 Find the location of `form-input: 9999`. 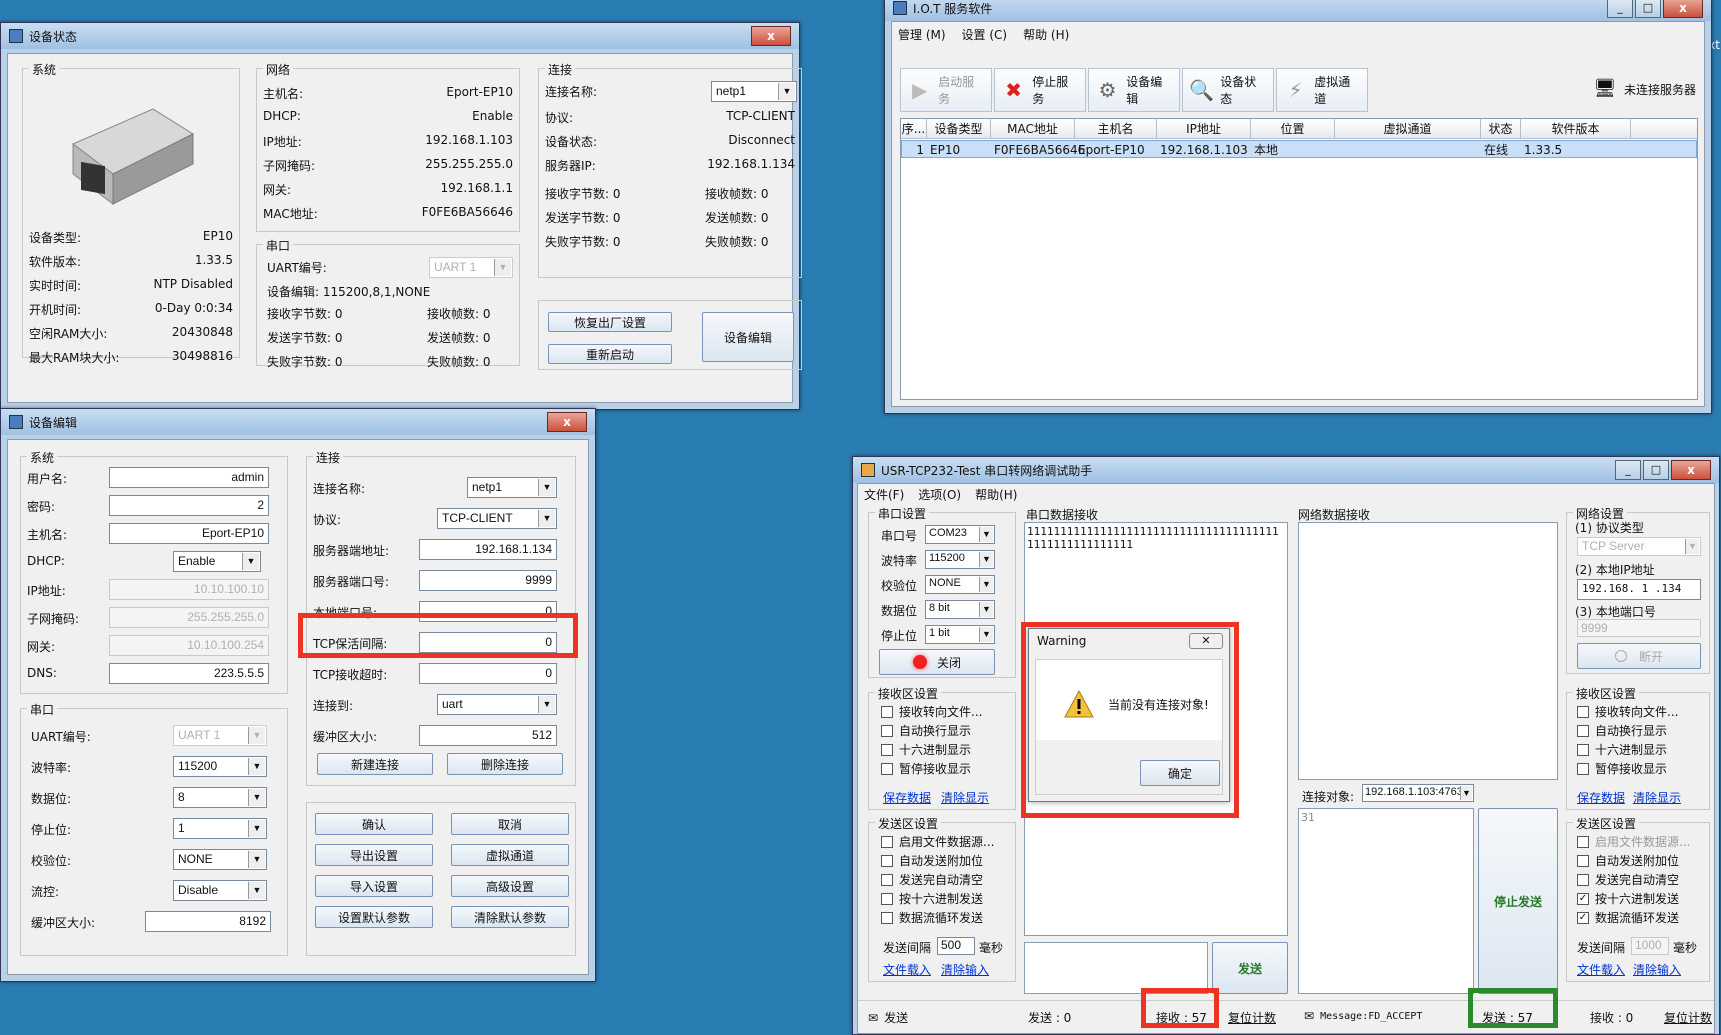

form-input: 9999 is located at coordinates (488, 580).